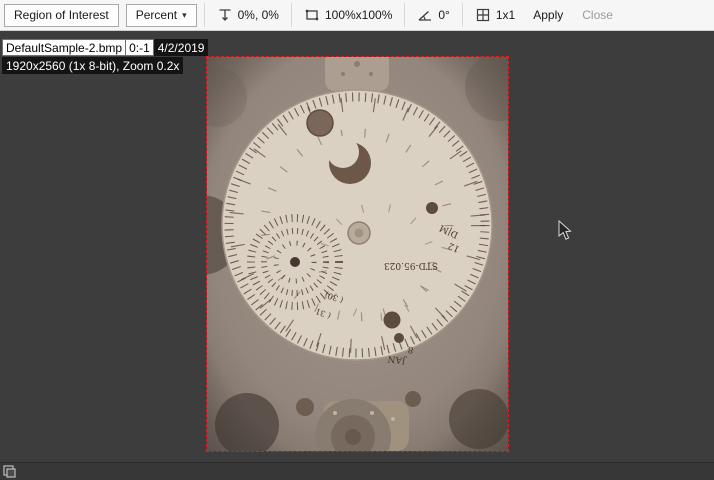 The image size is (714, 480). Describe the element at coordinates (312, 15) in the screenshot. I see `size-rectangle-icon` at that location.